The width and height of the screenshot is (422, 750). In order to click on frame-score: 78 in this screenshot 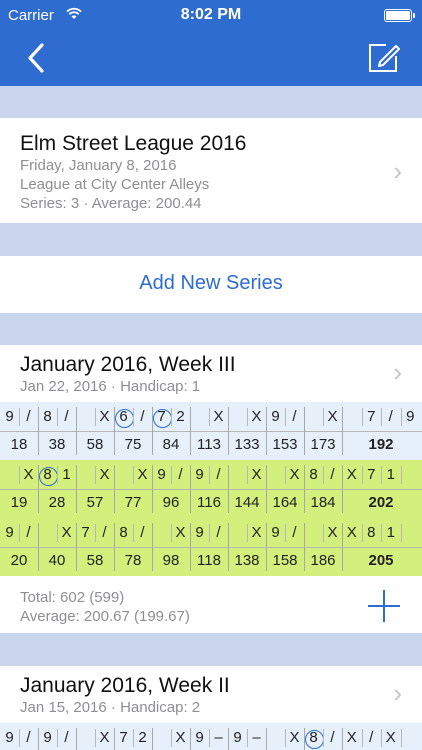, I will do `click(133, 560)`.